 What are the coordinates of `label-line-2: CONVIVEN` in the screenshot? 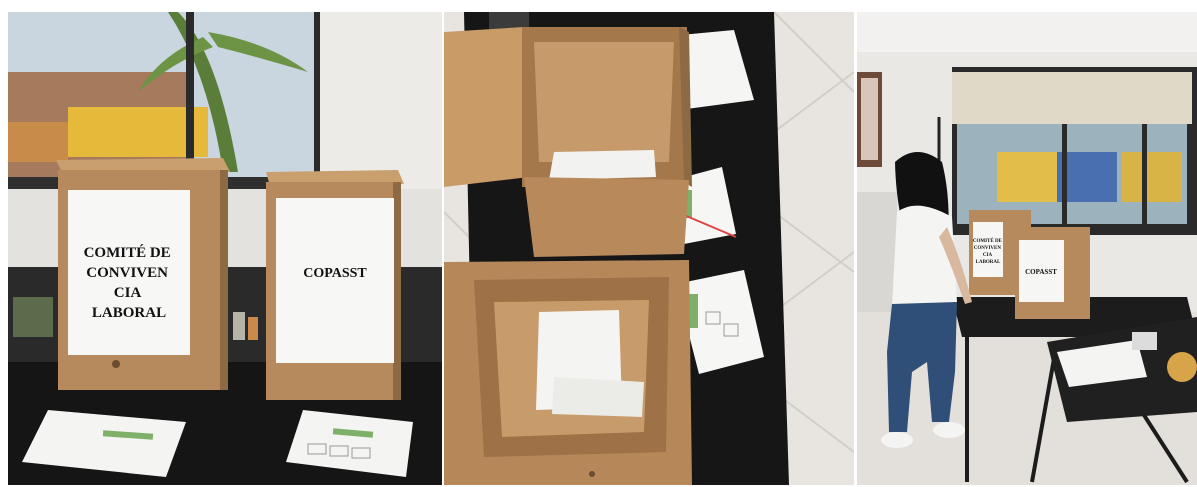 It's located at (127, 273).